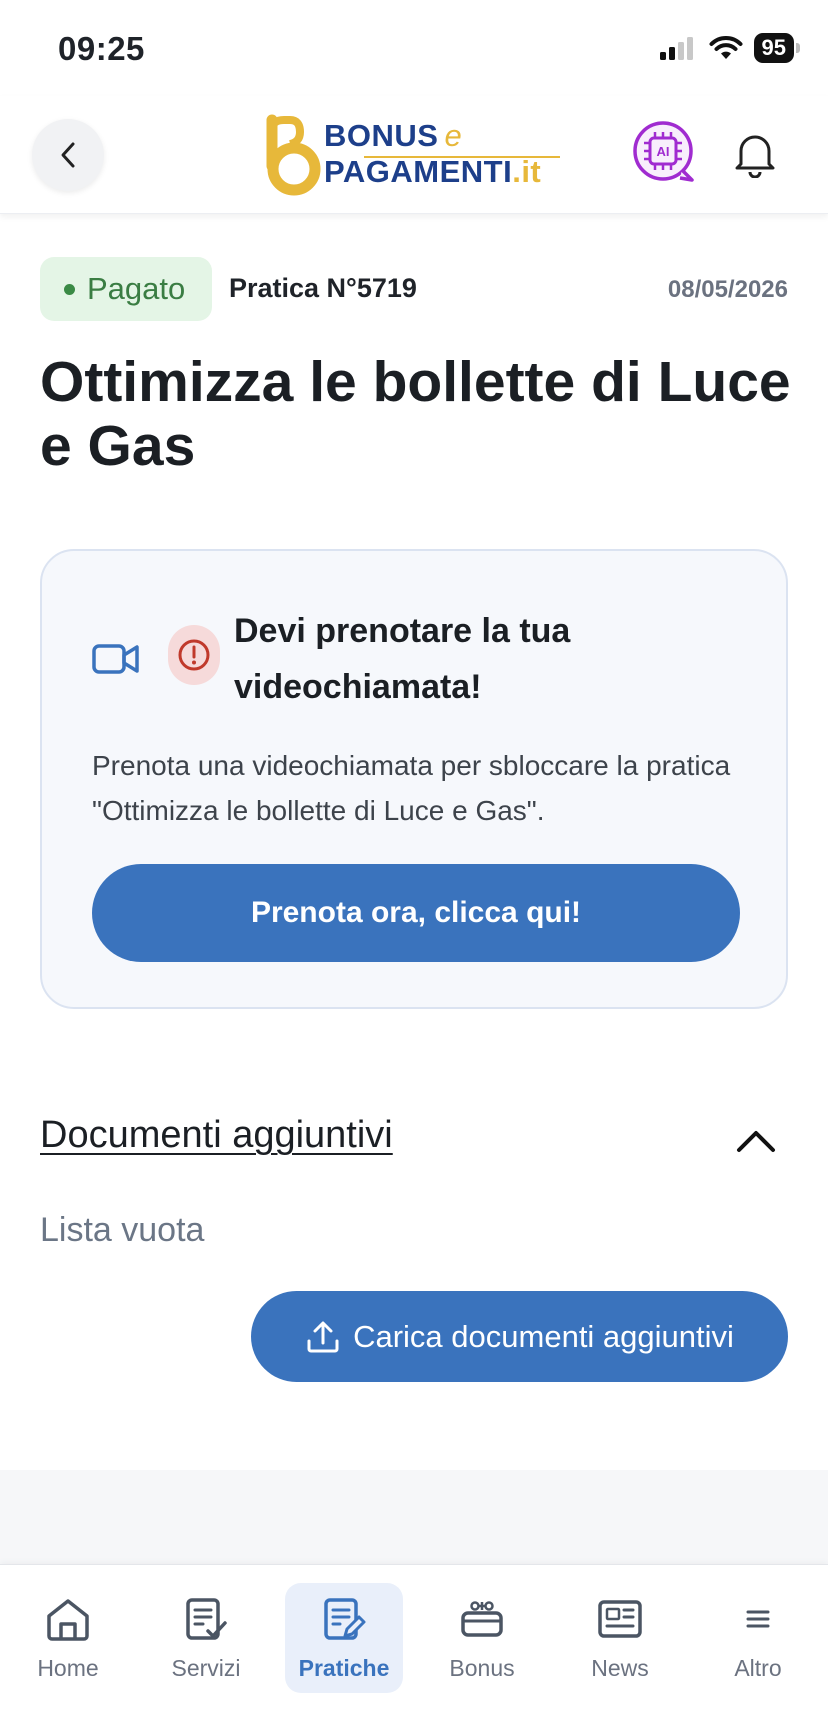 This screenshot has height=1713, width=828. What do you see at coordinates (482, 1638) in the screenshot?
I see `nav-item-bonus: Bonus` at bounding box center [482, 1638].